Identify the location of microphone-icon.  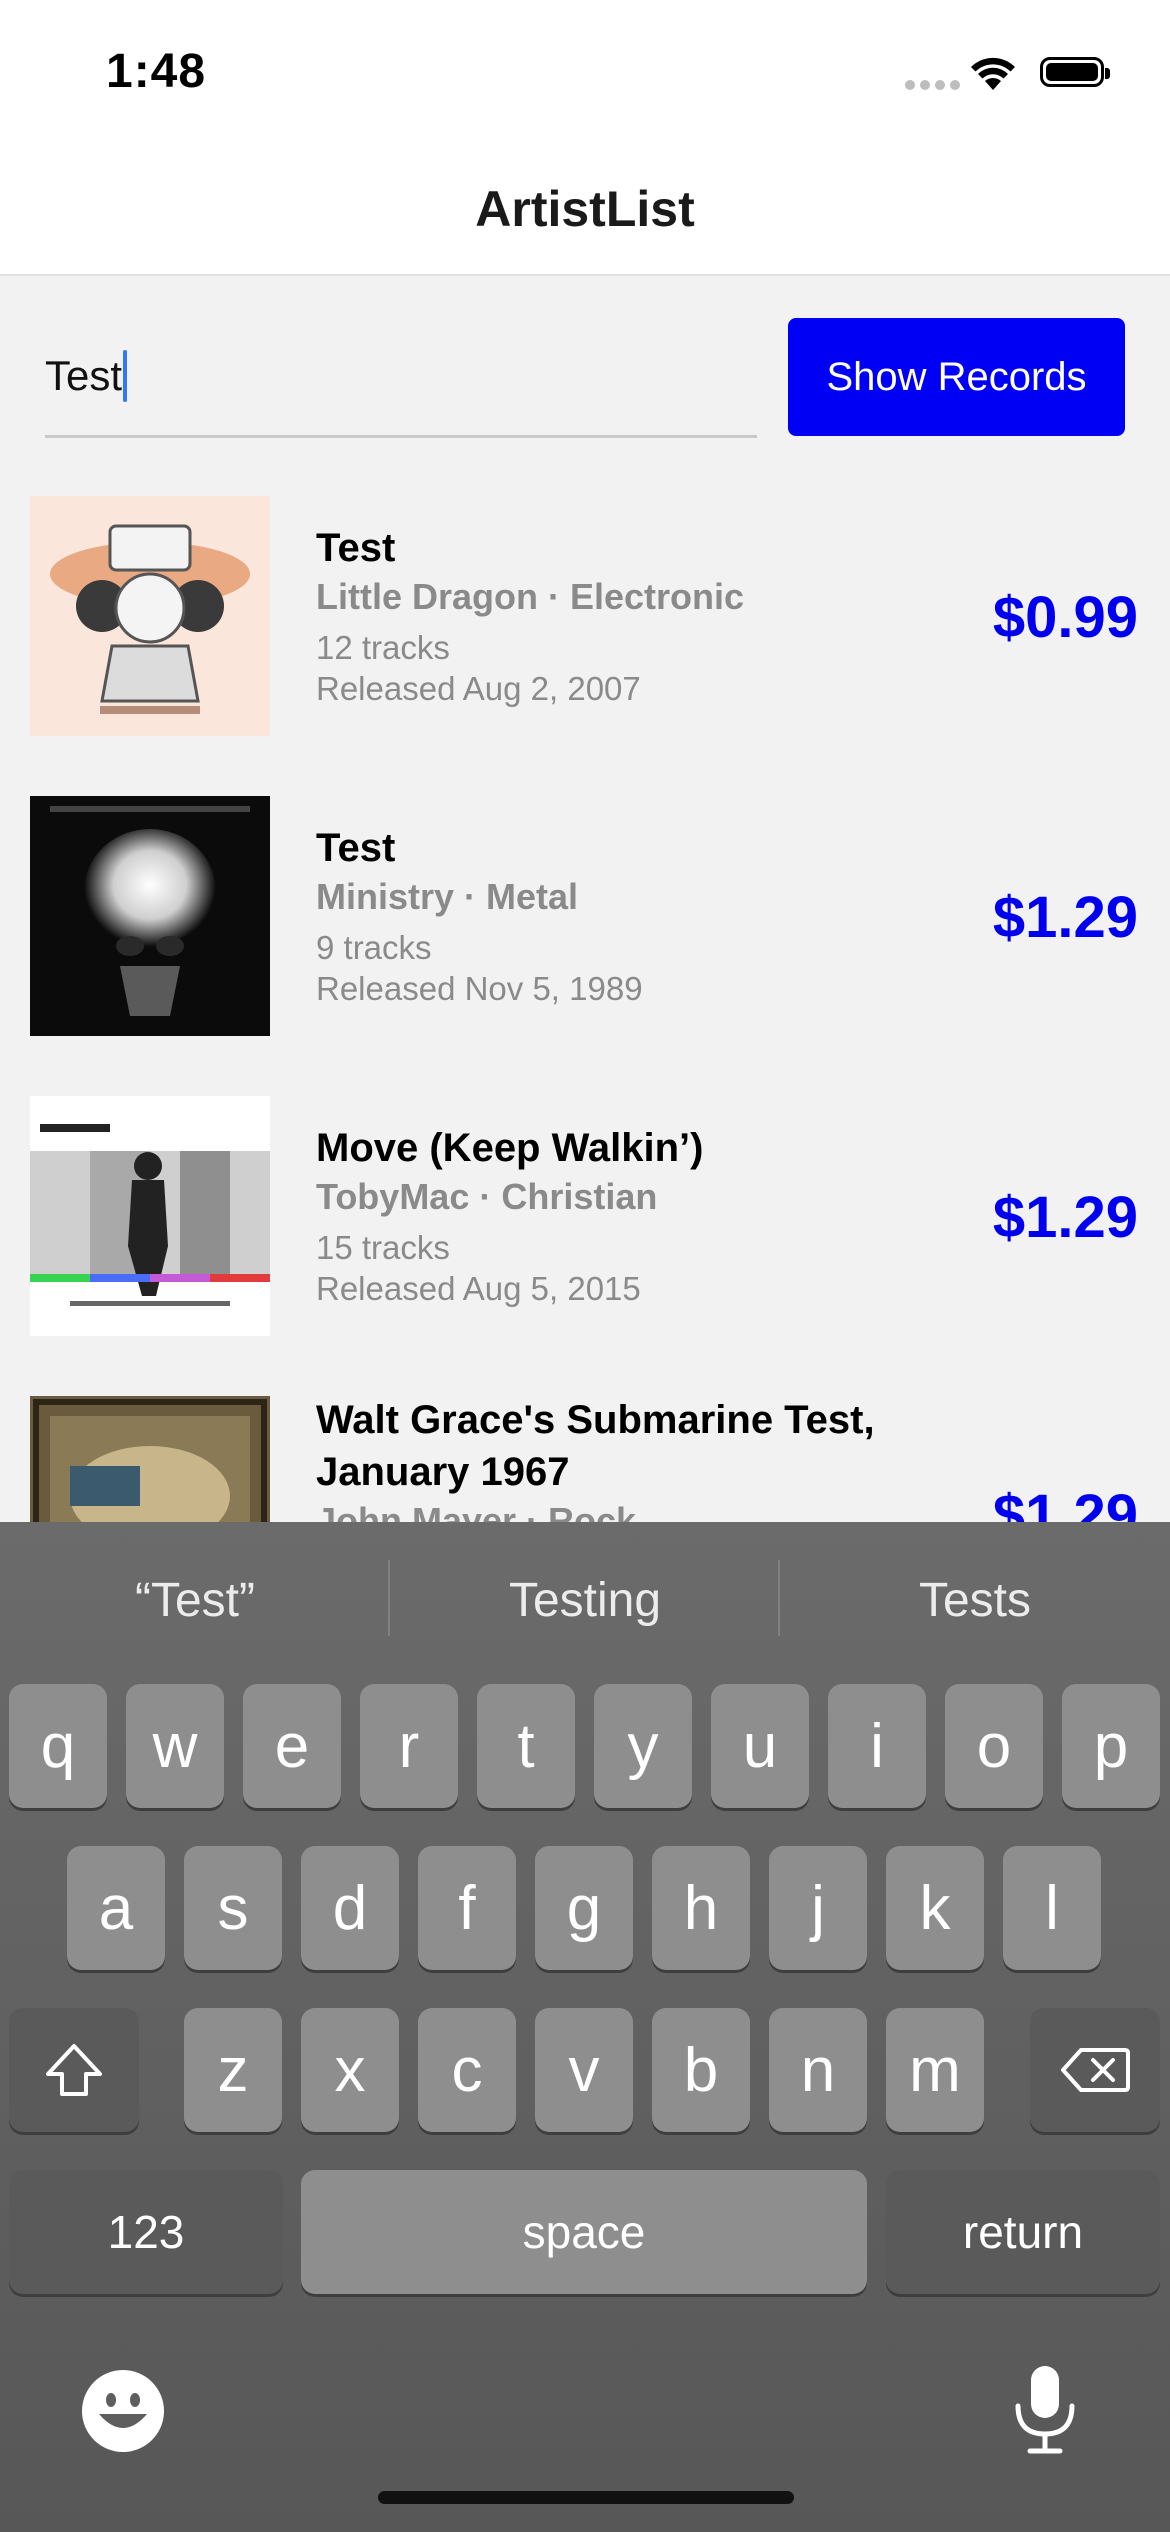
(1045, 2410).